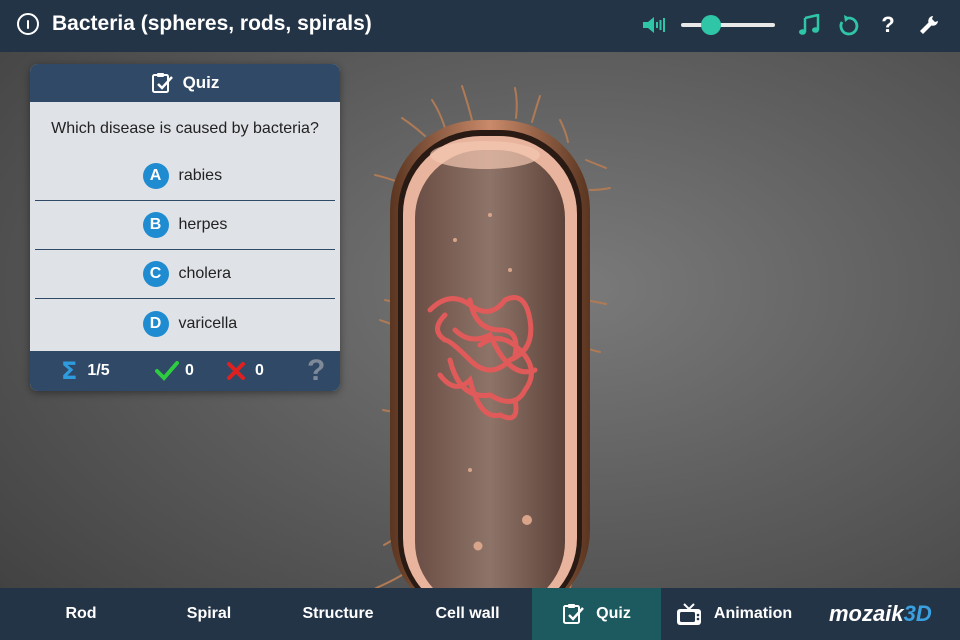 The height and width of the screenshot is (640, 960). I want to click on correct-value: 0, so click(189, 370).